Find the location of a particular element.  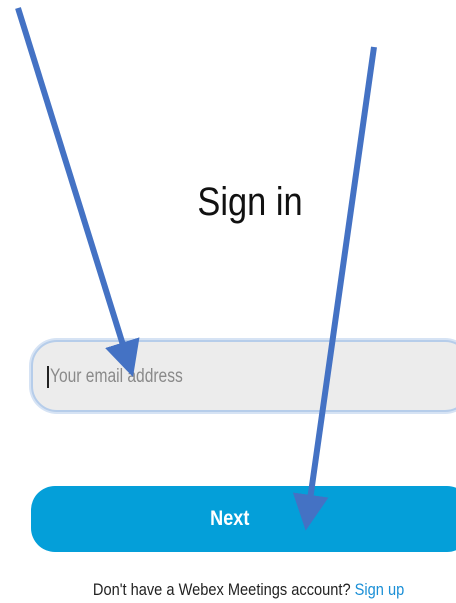

arrow-to-next-button is located at coordinates (334, 288).